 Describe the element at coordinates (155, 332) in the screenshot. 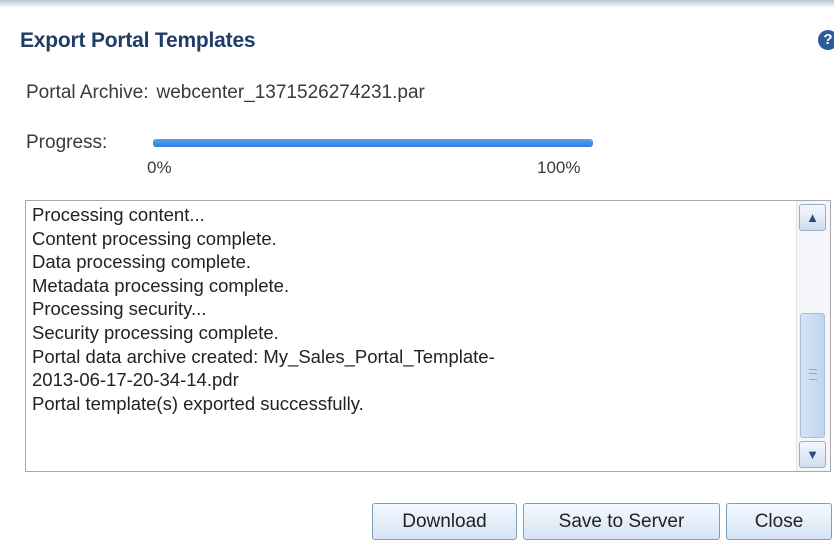

I see `log-line: Security processing complete.` at that location.